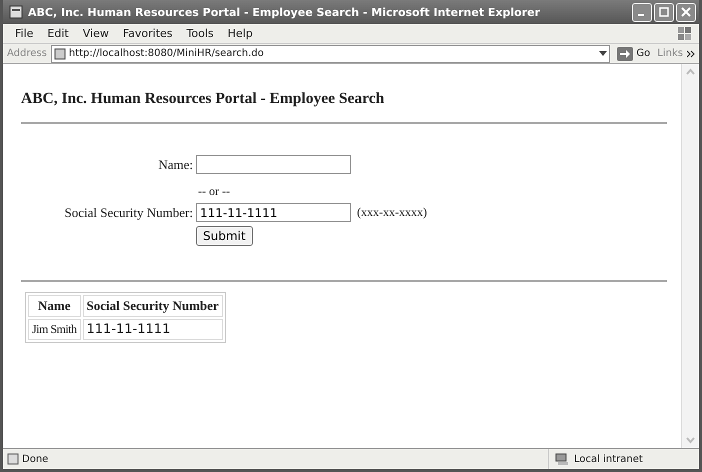  What do you see at coordinates (152, 329) in the screenshot?
I see `table-cell: 111-11-1111` at bounding box center [152, 329].